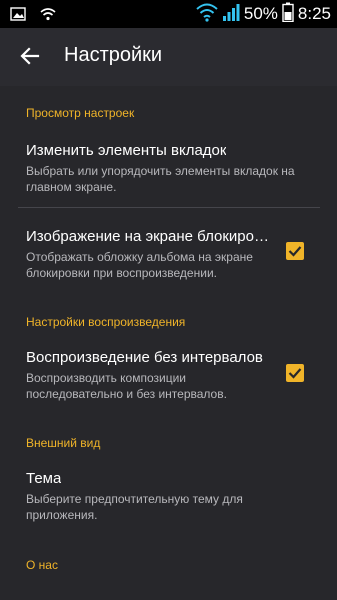 This screenshot has height=600, width=337. Describe the element at coordinates (71, 187) in the screenshot. I see `setting-subtitle: главном экране.` at that location.